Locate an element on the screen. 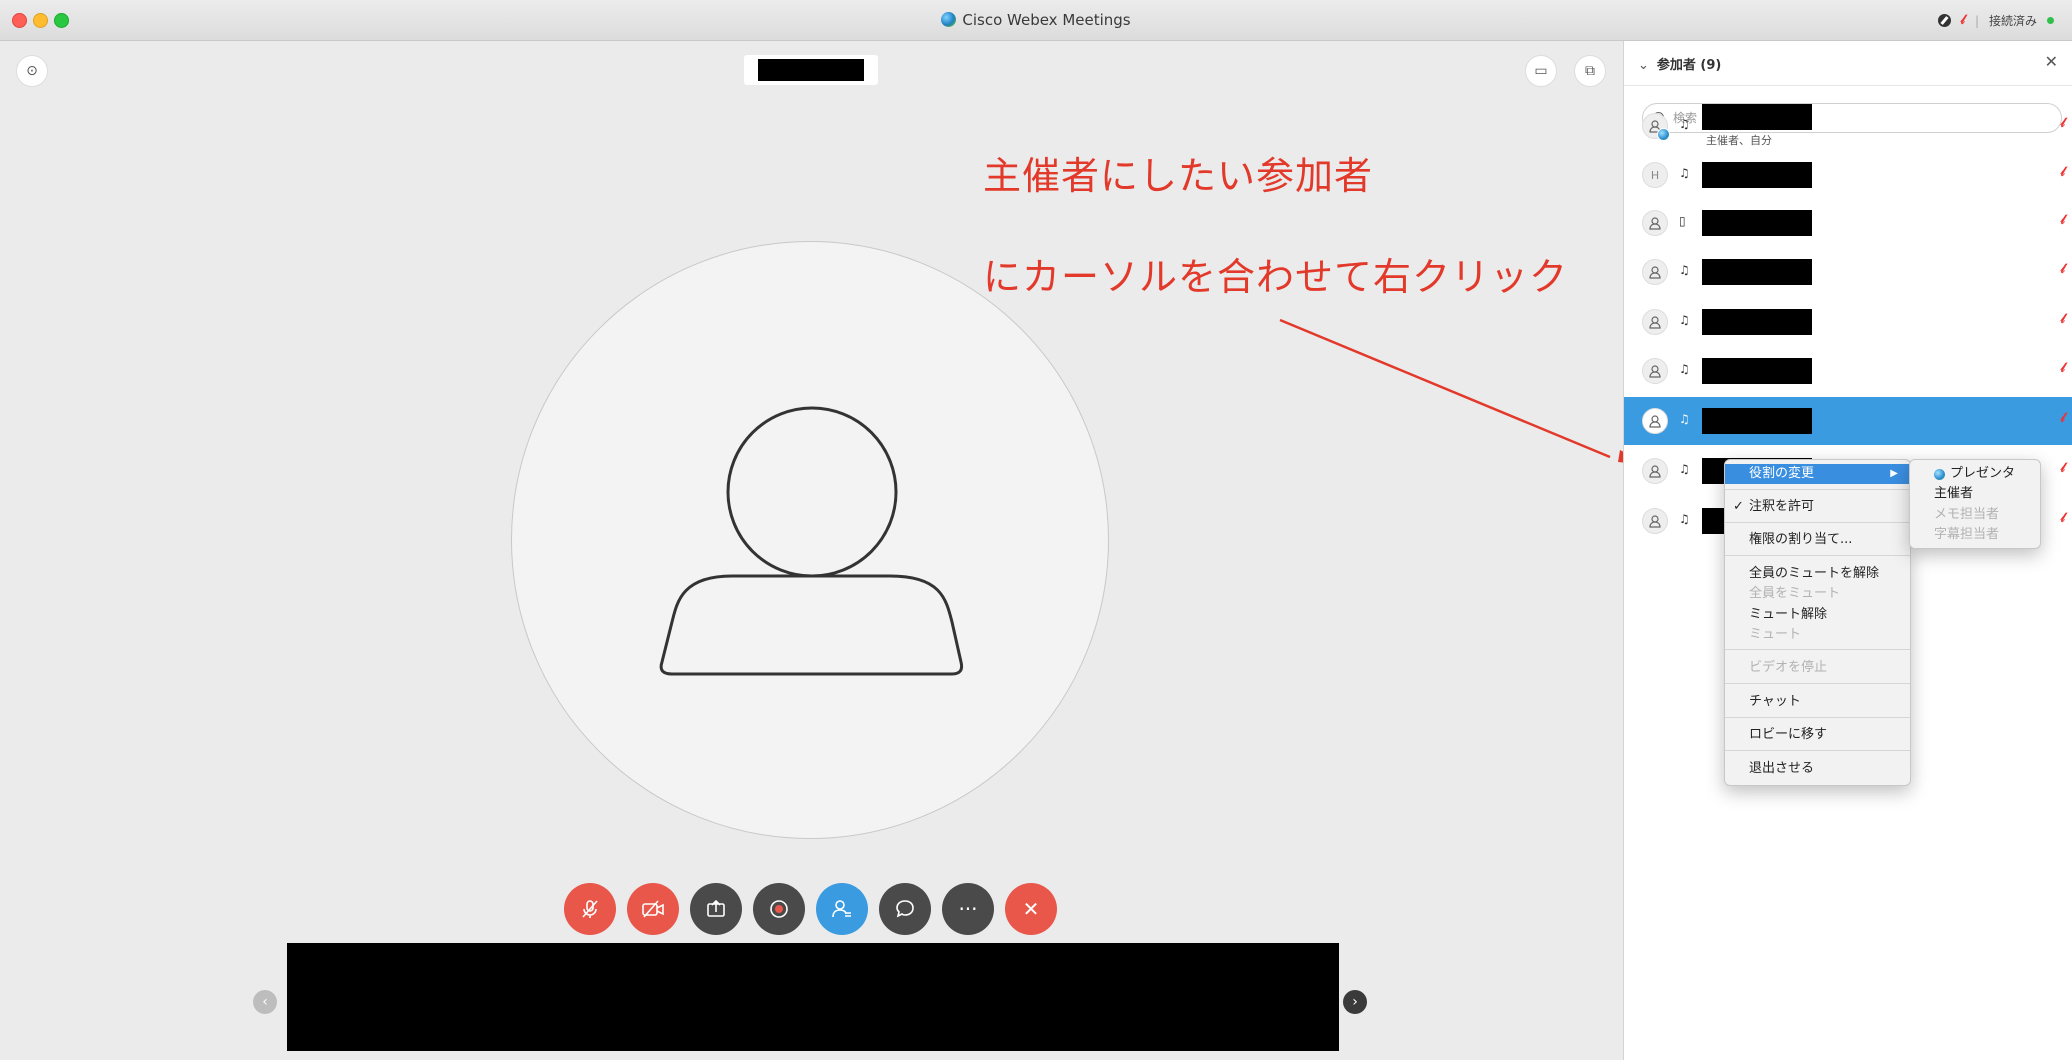 Image resolution: width=2072 pixels, height=1060 pixels. menu-item-label: ミュート is located at coordinates (1775, 634).